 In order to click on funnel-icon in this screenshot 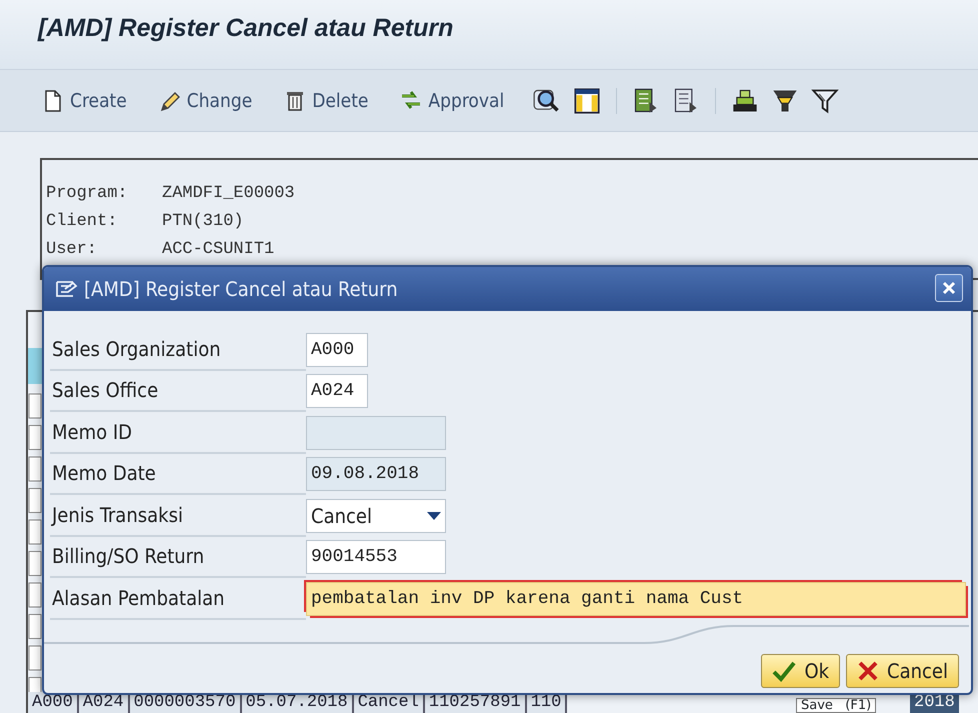, I will do `click(825, 100)`.